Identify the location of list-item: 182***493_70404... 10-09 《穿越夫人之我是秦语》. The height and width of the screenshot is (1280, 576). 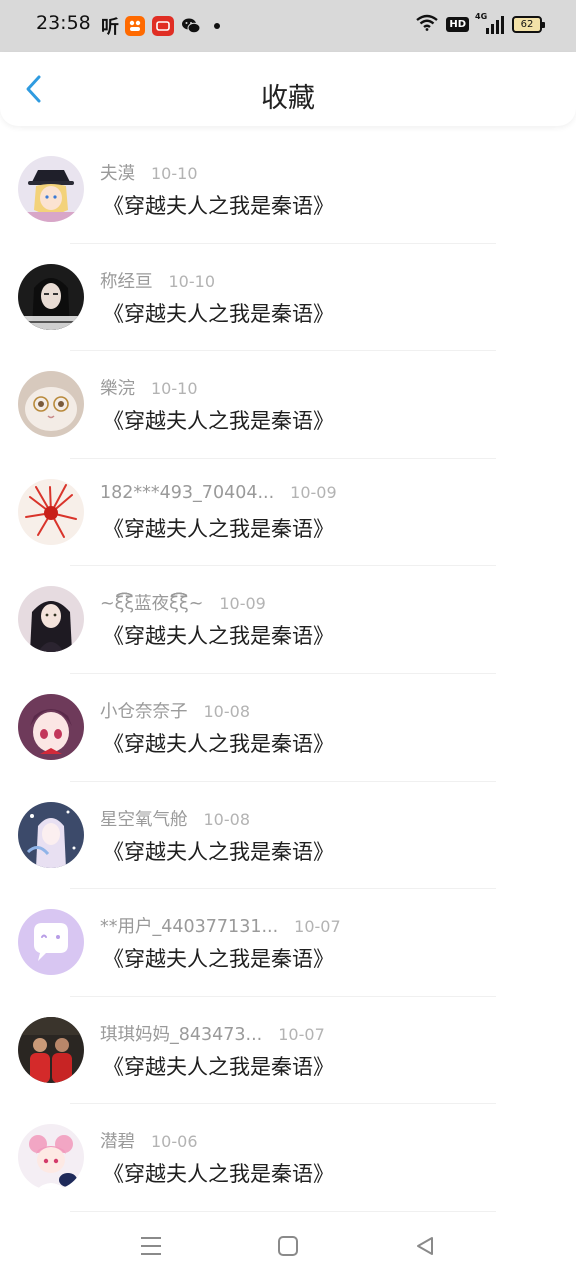
(288, 513).